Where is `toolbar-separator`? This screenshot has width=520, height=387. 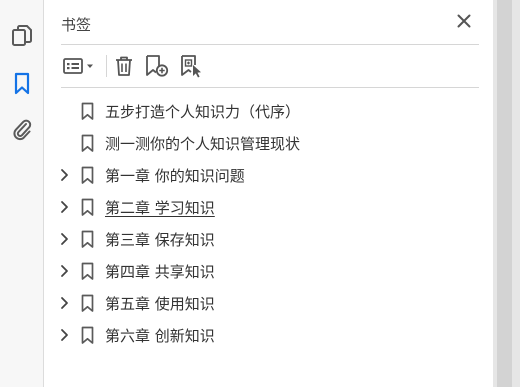 toolbar-separator is located at coordinates (106, 66).